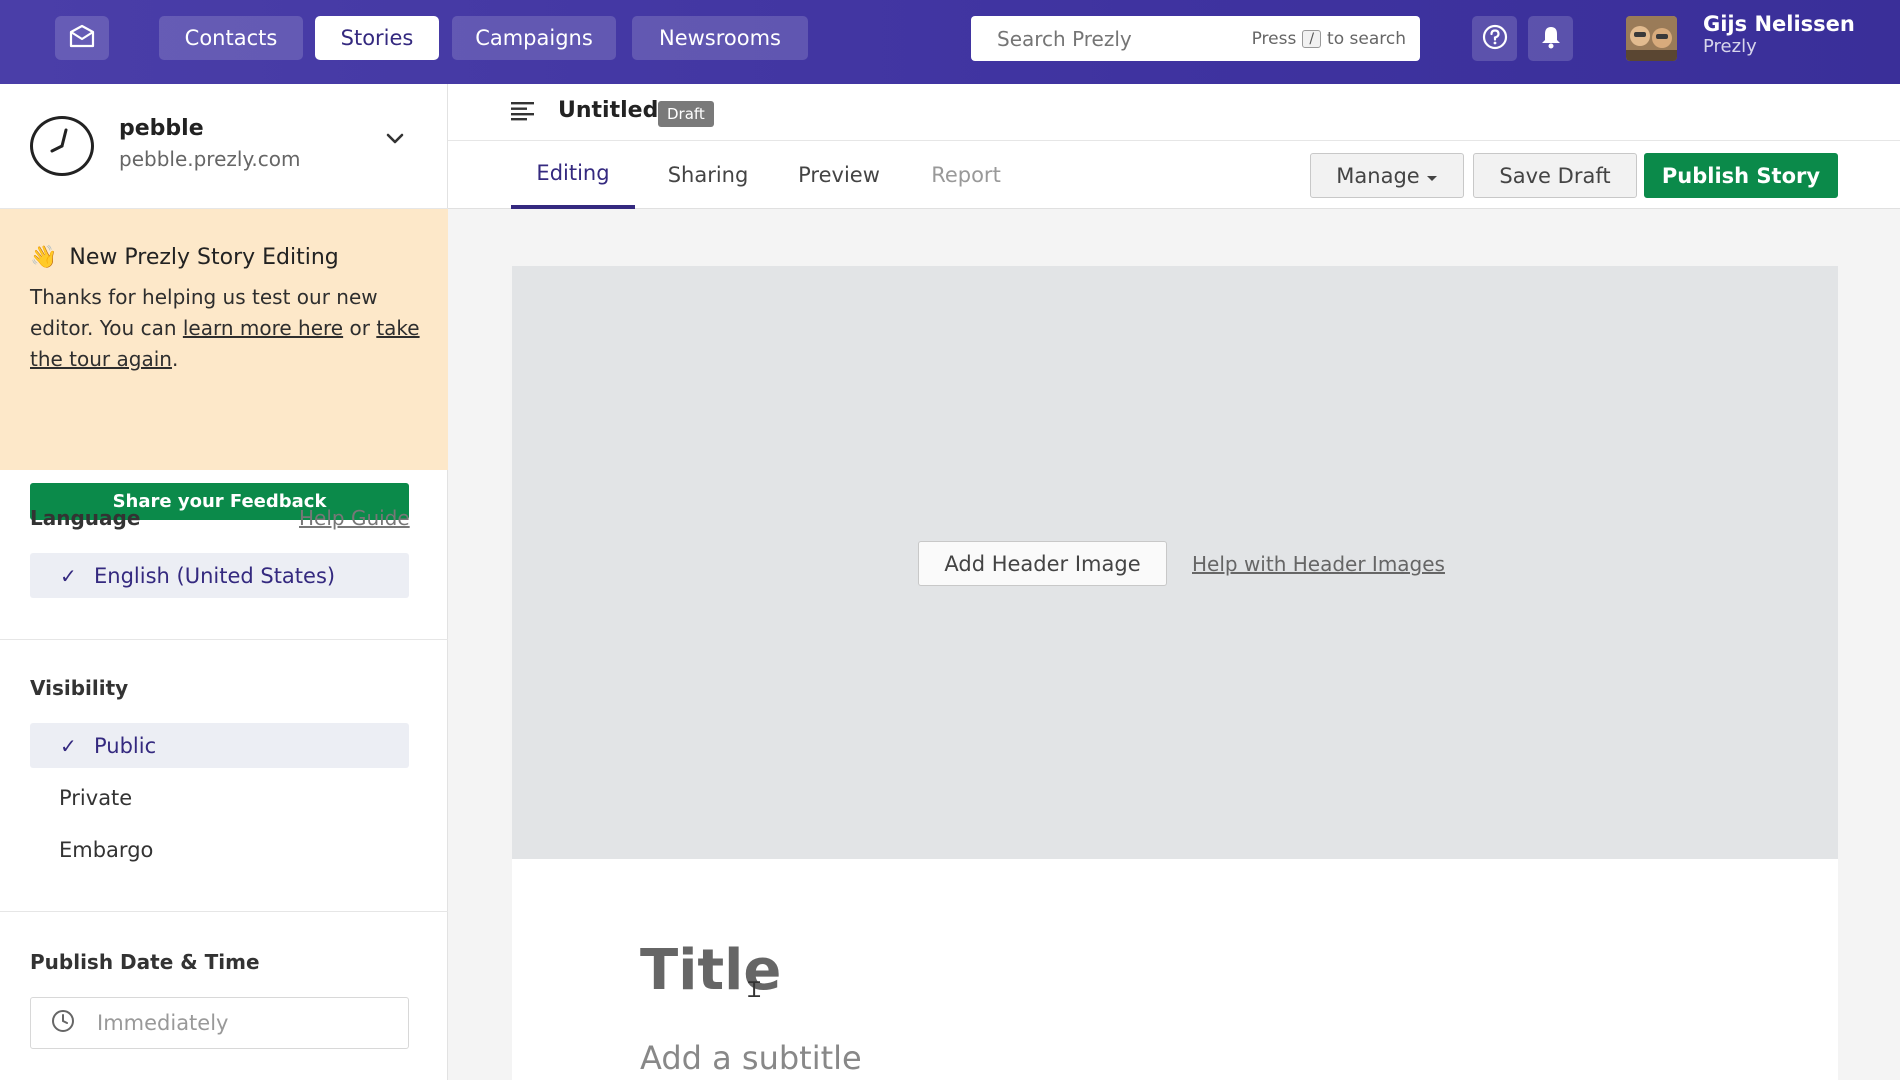  Describe the element at coordinates (44, 257) in the screenshot. I see `waving-hand-icon: 👋` at that location.